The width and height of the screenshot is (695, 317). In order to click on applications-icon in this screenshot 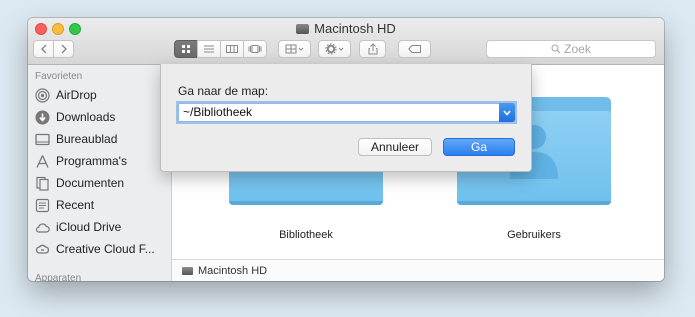, I will do `click(42, 161)`.